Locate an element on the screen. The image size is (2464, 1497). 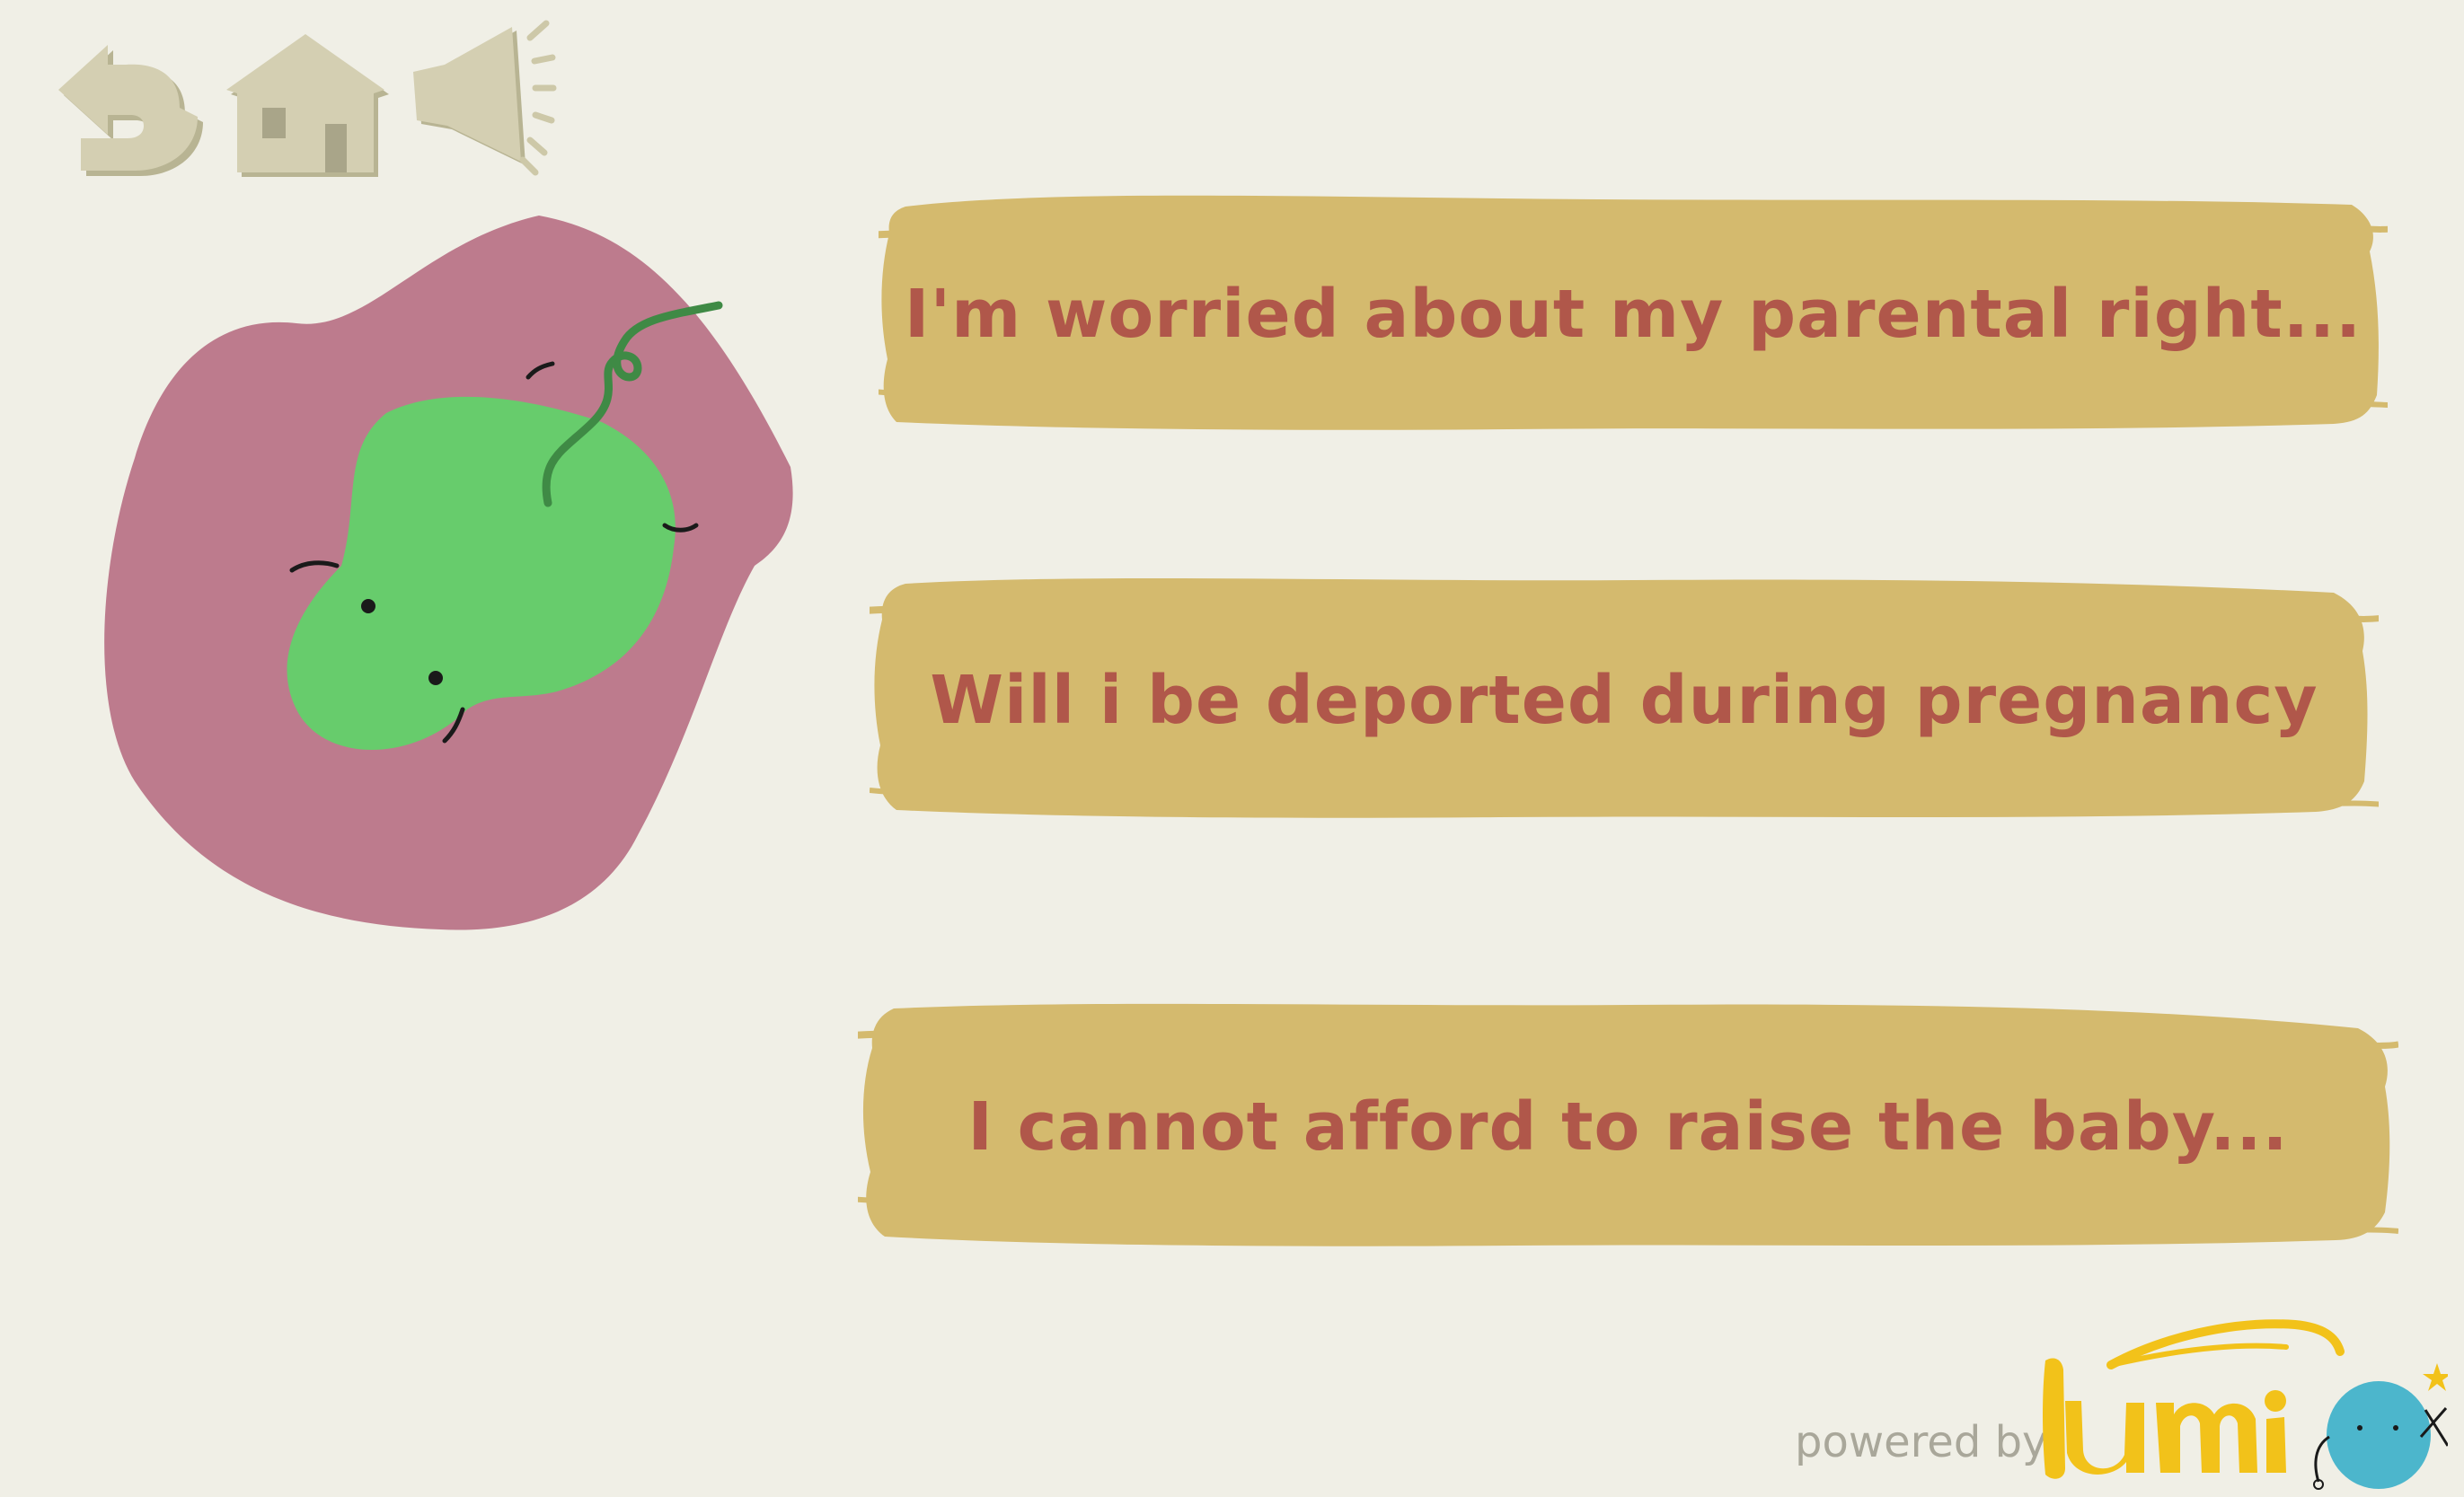
home-button is located at coordinates (305, 99).